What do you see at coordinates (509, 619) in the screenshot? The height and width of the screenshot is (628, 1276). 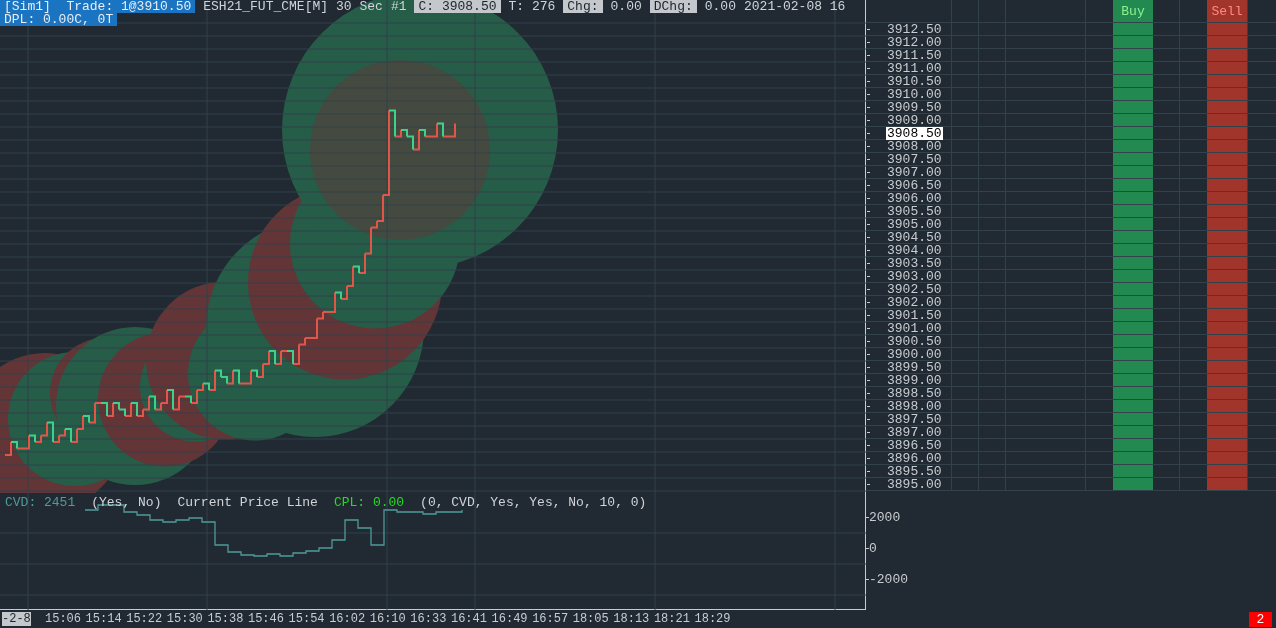 I see `time-label: 16:49` at bounding box center [509, 619].